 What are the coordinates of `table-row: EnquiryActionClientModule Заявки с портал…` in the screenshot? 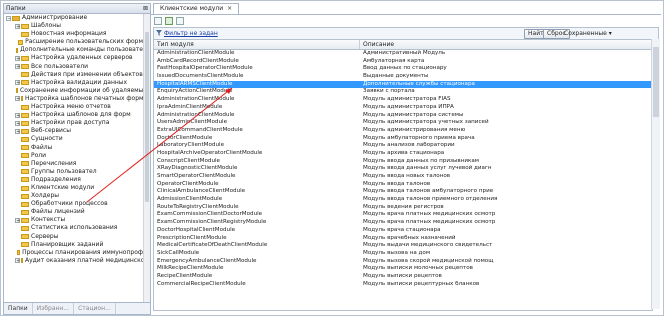 It's located at (403, 92).